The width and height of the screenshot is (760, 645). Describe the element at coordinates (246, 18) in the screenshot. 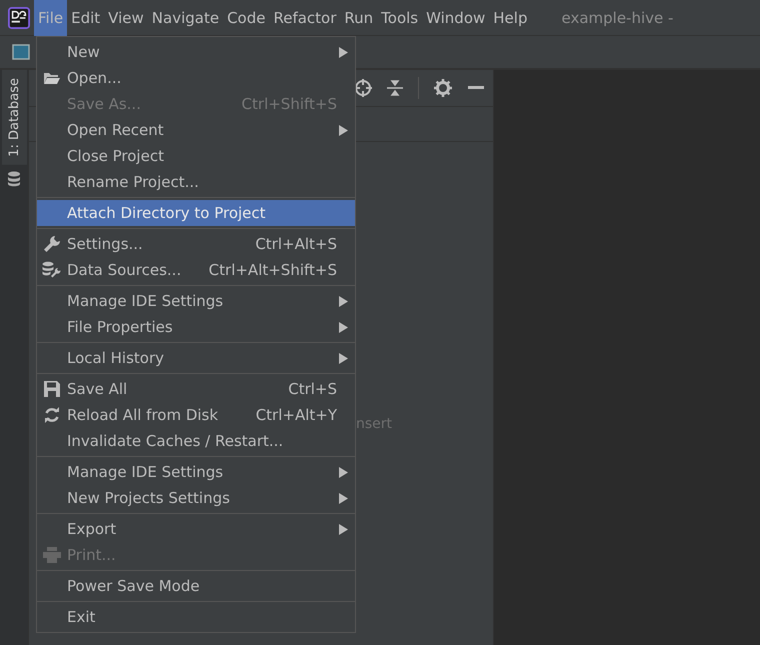

I see `menu-item: Code` at that location.